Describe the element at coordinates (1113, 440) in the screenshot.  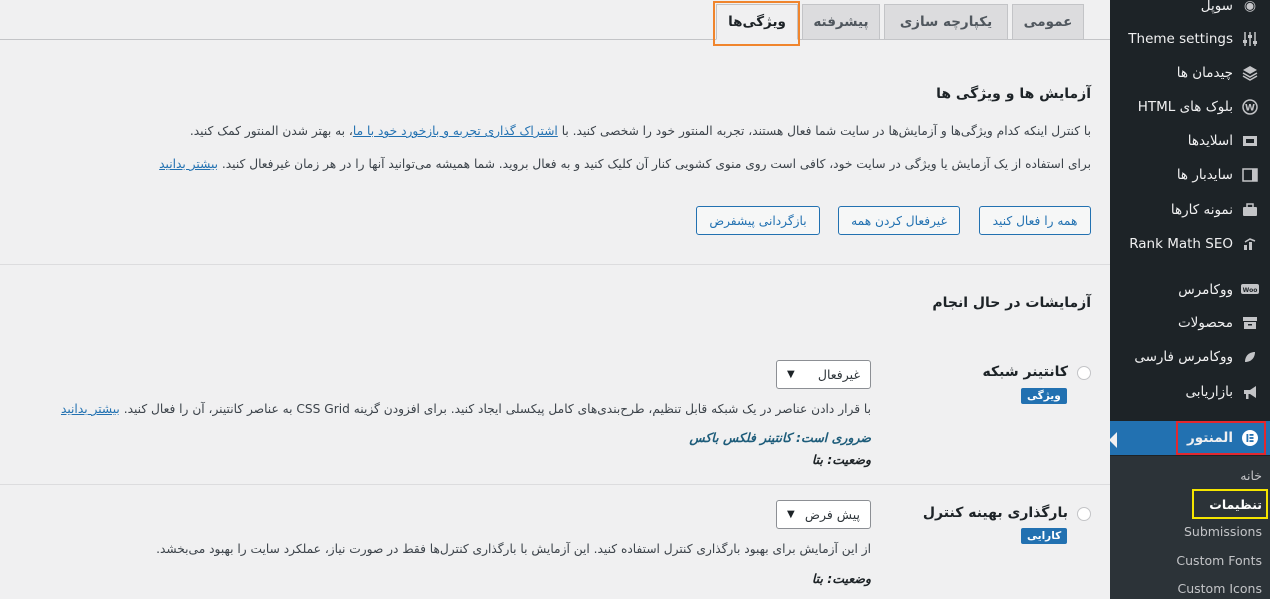
I see `active-menu-arrow` at that location.